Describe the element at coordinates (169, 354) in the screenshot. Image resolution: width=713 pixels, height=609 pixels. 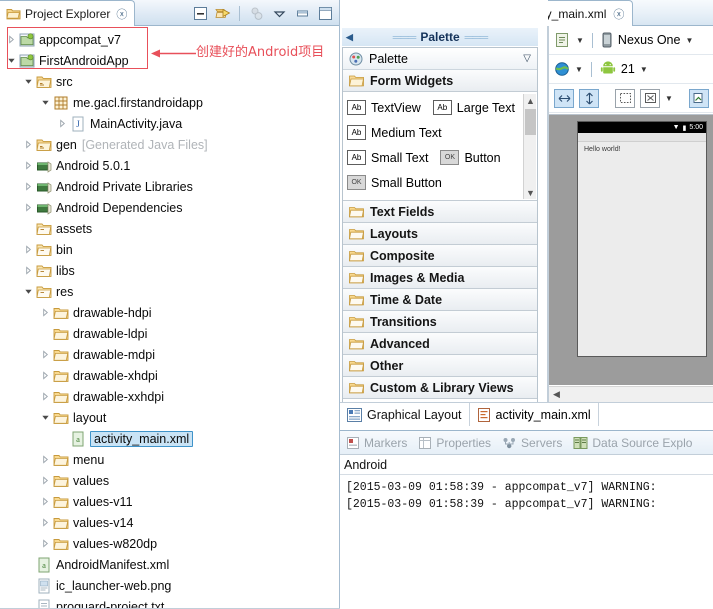
I see `tree-item-drawable-mdpi: drawable-mdpi` at that location.